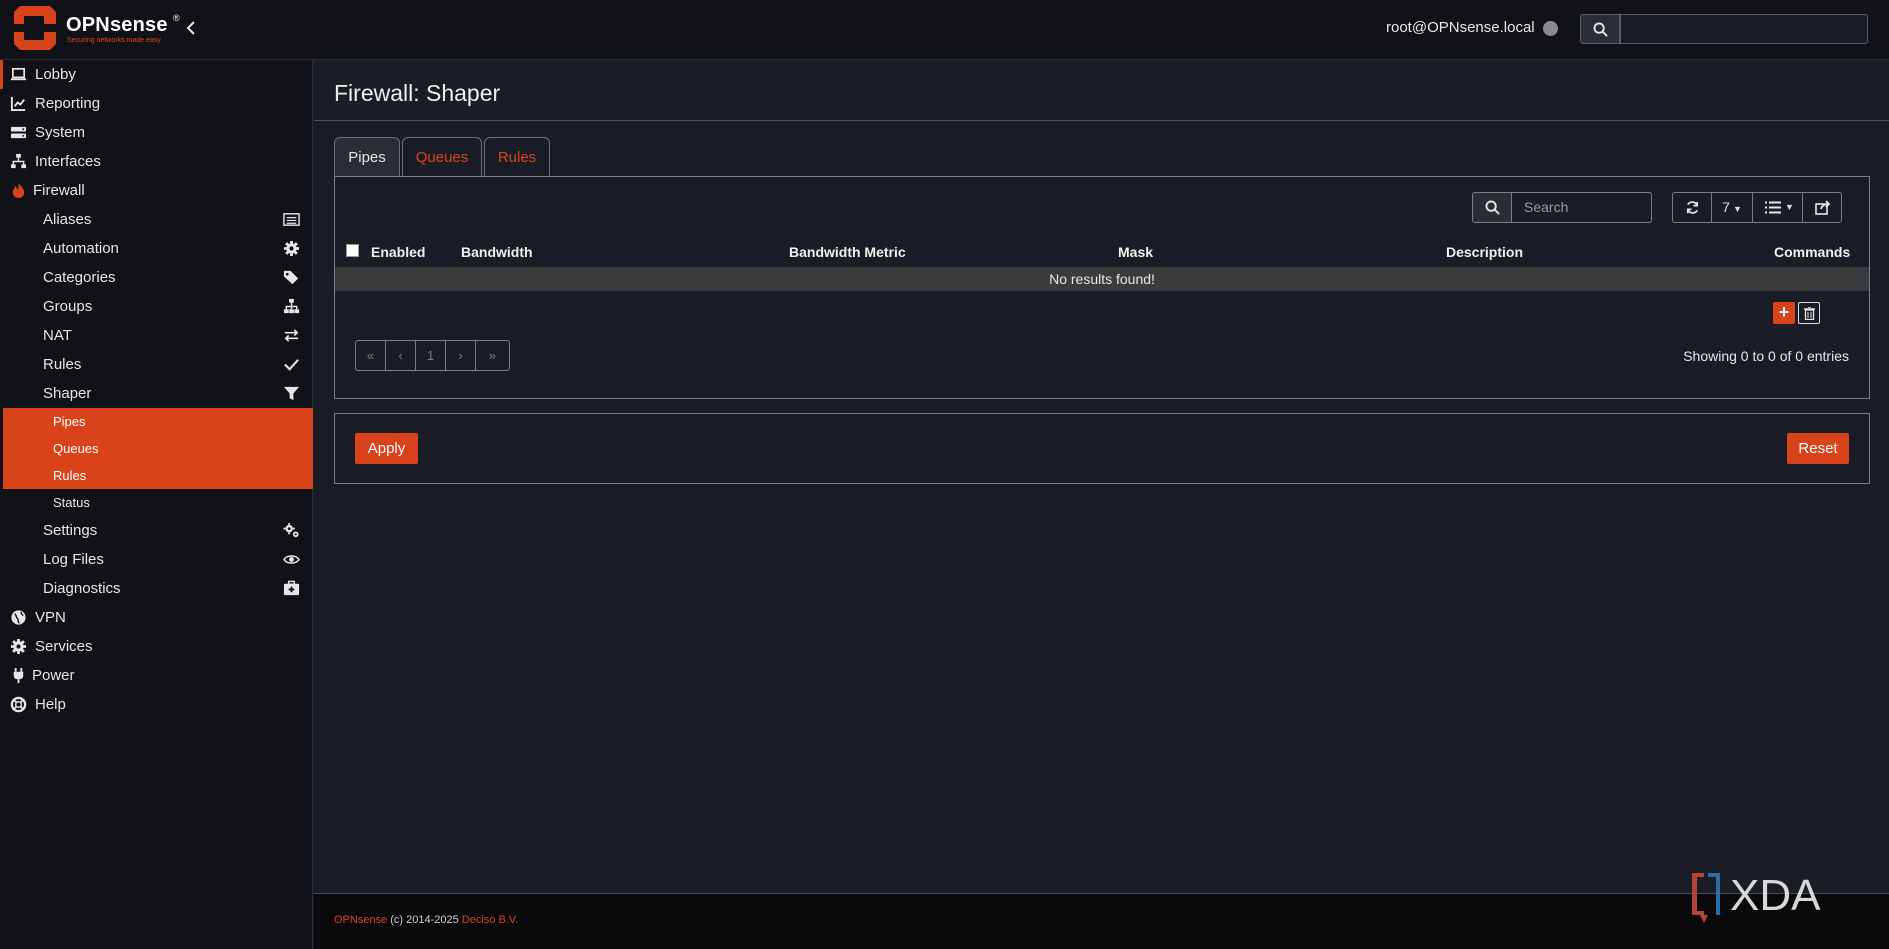  Describe the element at coordinates (490, 920) in the screenshot. I see `footer-company-link: Deciso B.V.` at that location.